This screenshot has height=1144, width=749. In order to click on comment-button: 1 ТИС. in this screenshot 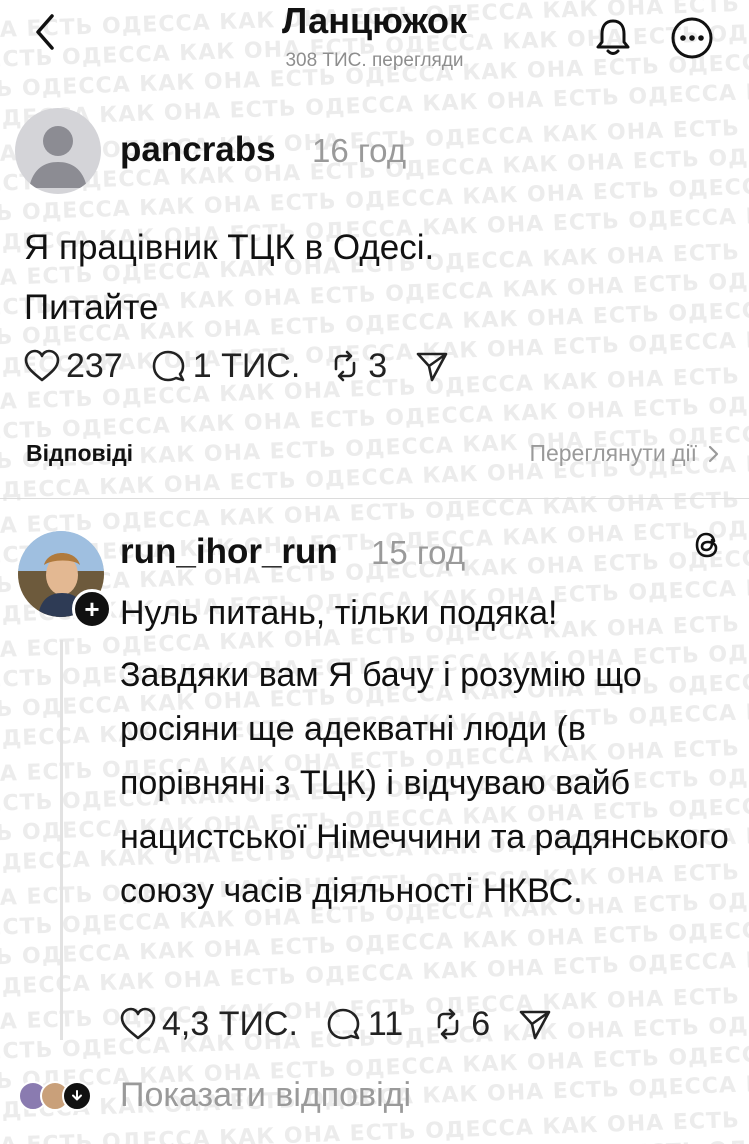, I will do `click(226, 366)`.